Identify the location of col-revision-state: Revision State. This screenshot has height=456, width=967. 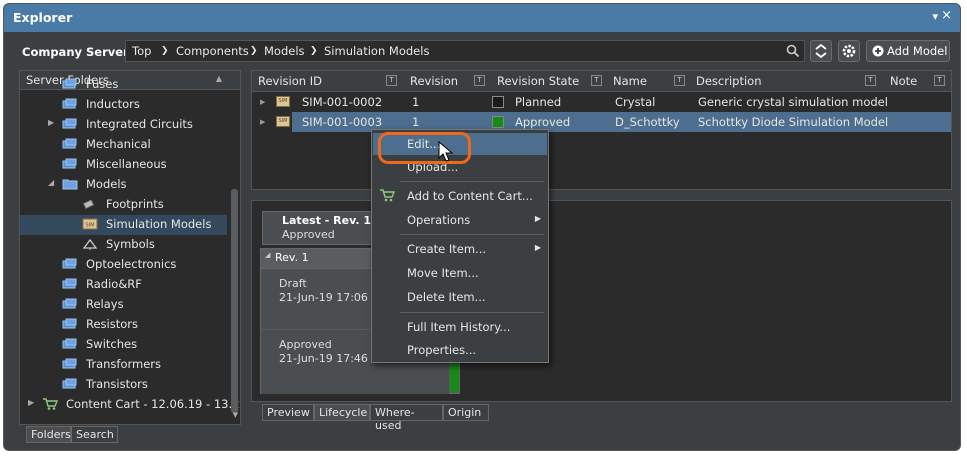
(538, 81).